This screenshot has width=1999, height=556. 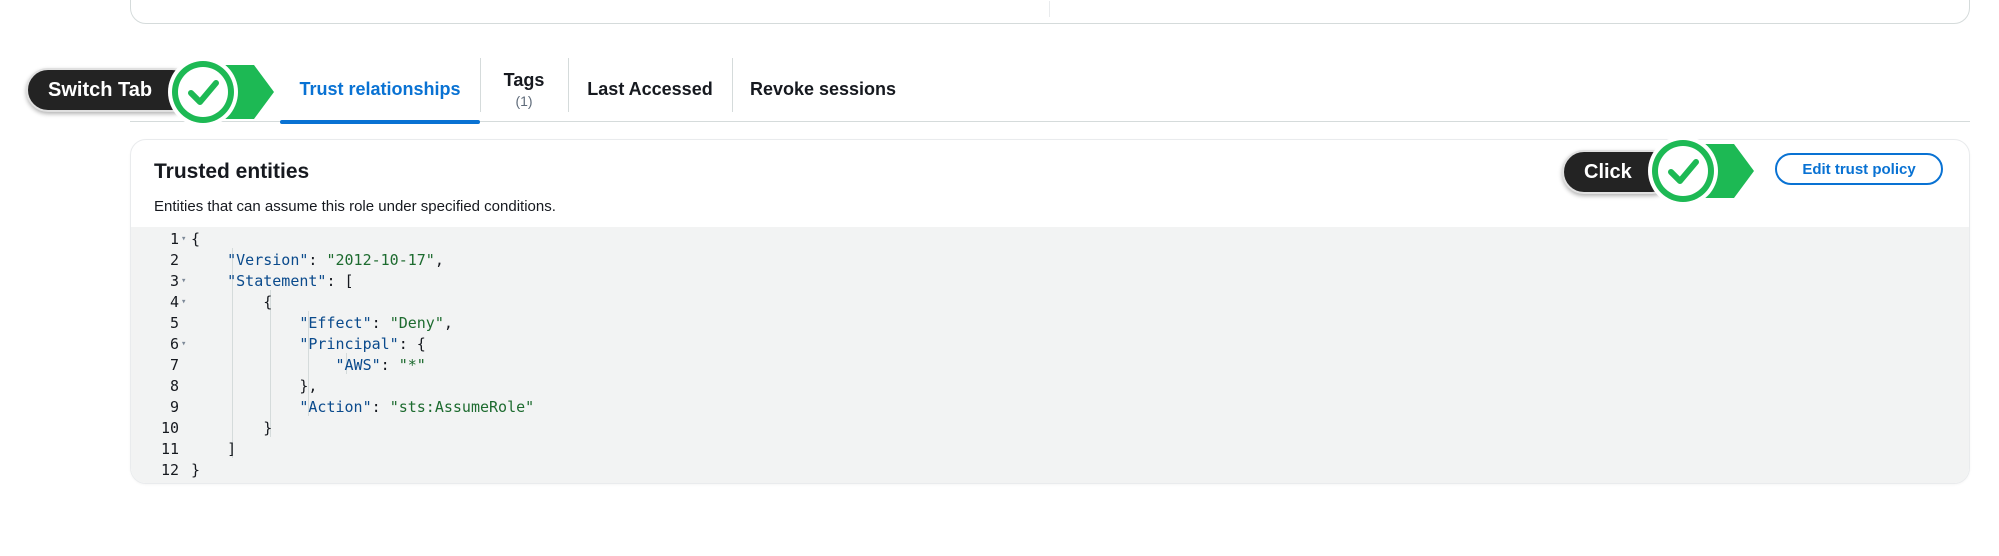 What do you see at coordinates (1049, 9) in the screenshot?
I see `summary-divider` at bounding box center [1049, 9].